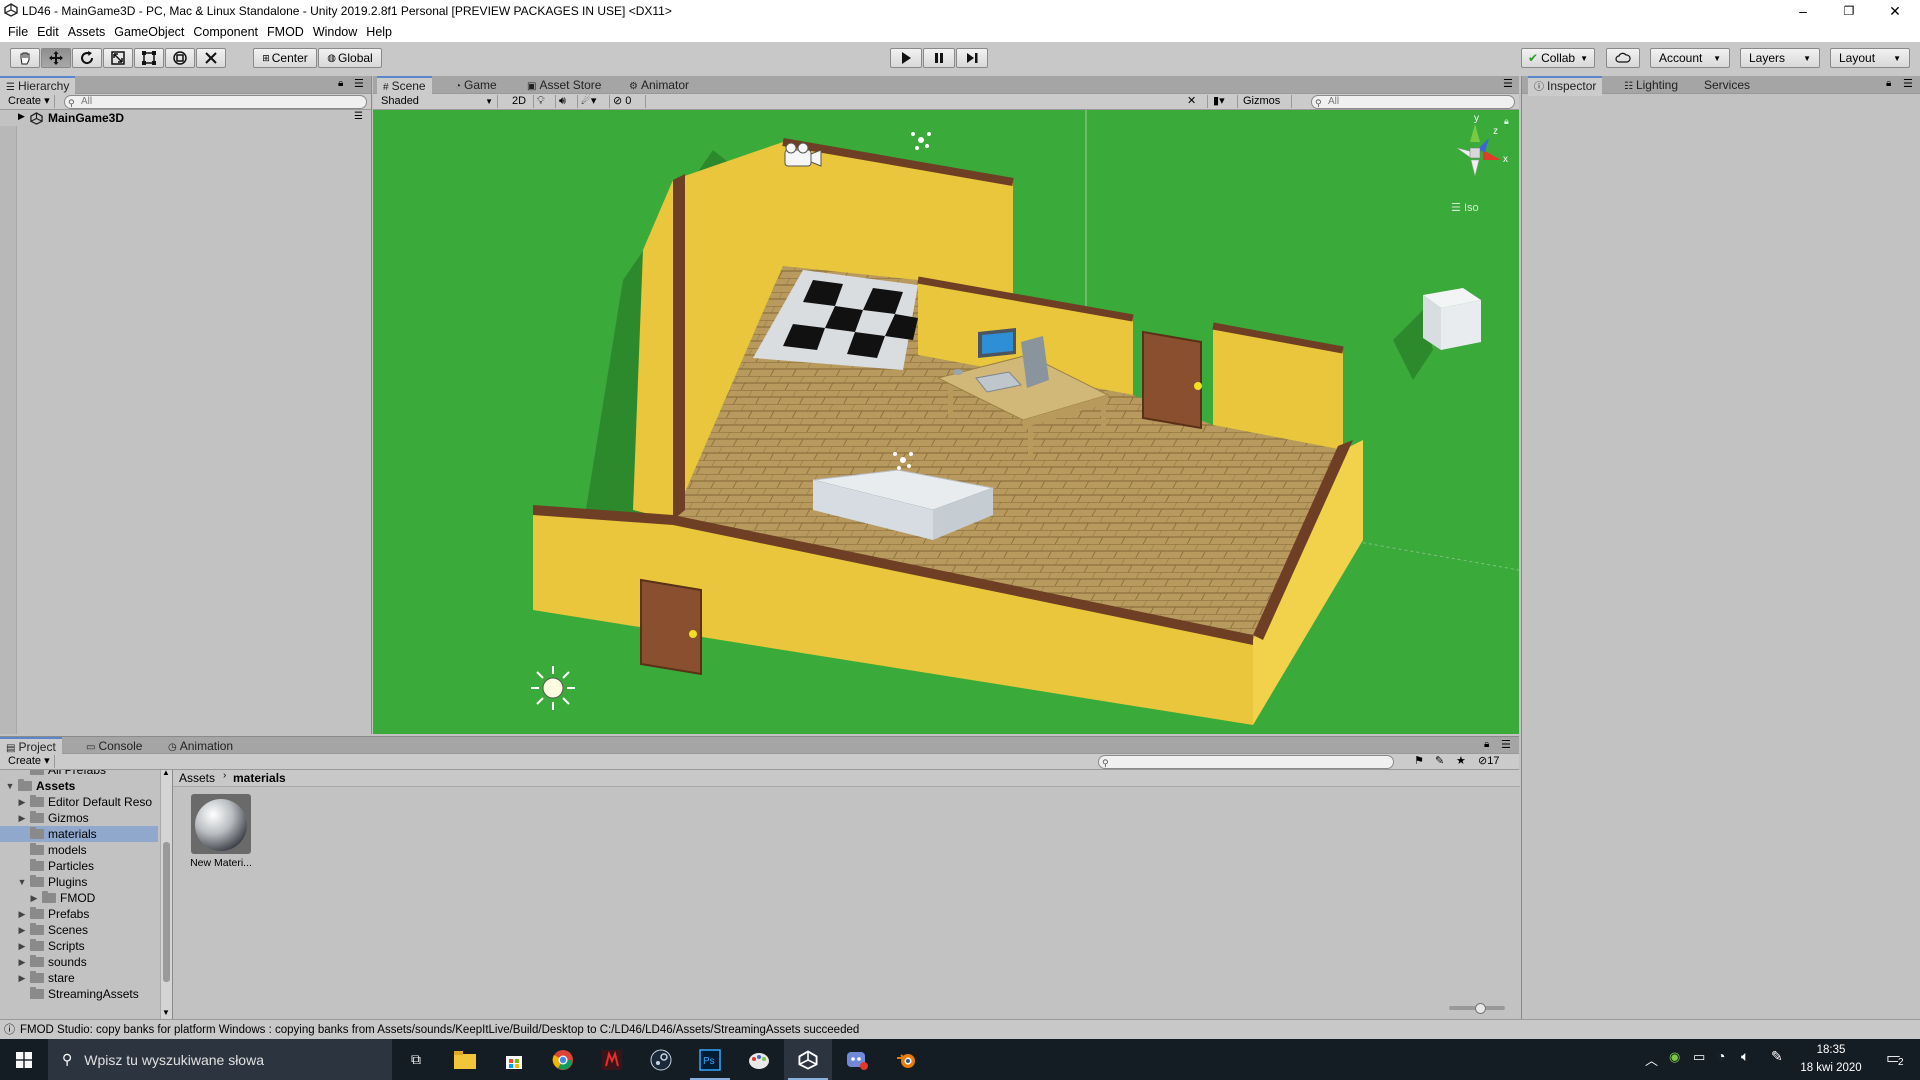 This screenshot has height=1080, width=1920. Describe the element at coordinates (379, 32) in the screenshot. I see `menu-help: Help` at that location.